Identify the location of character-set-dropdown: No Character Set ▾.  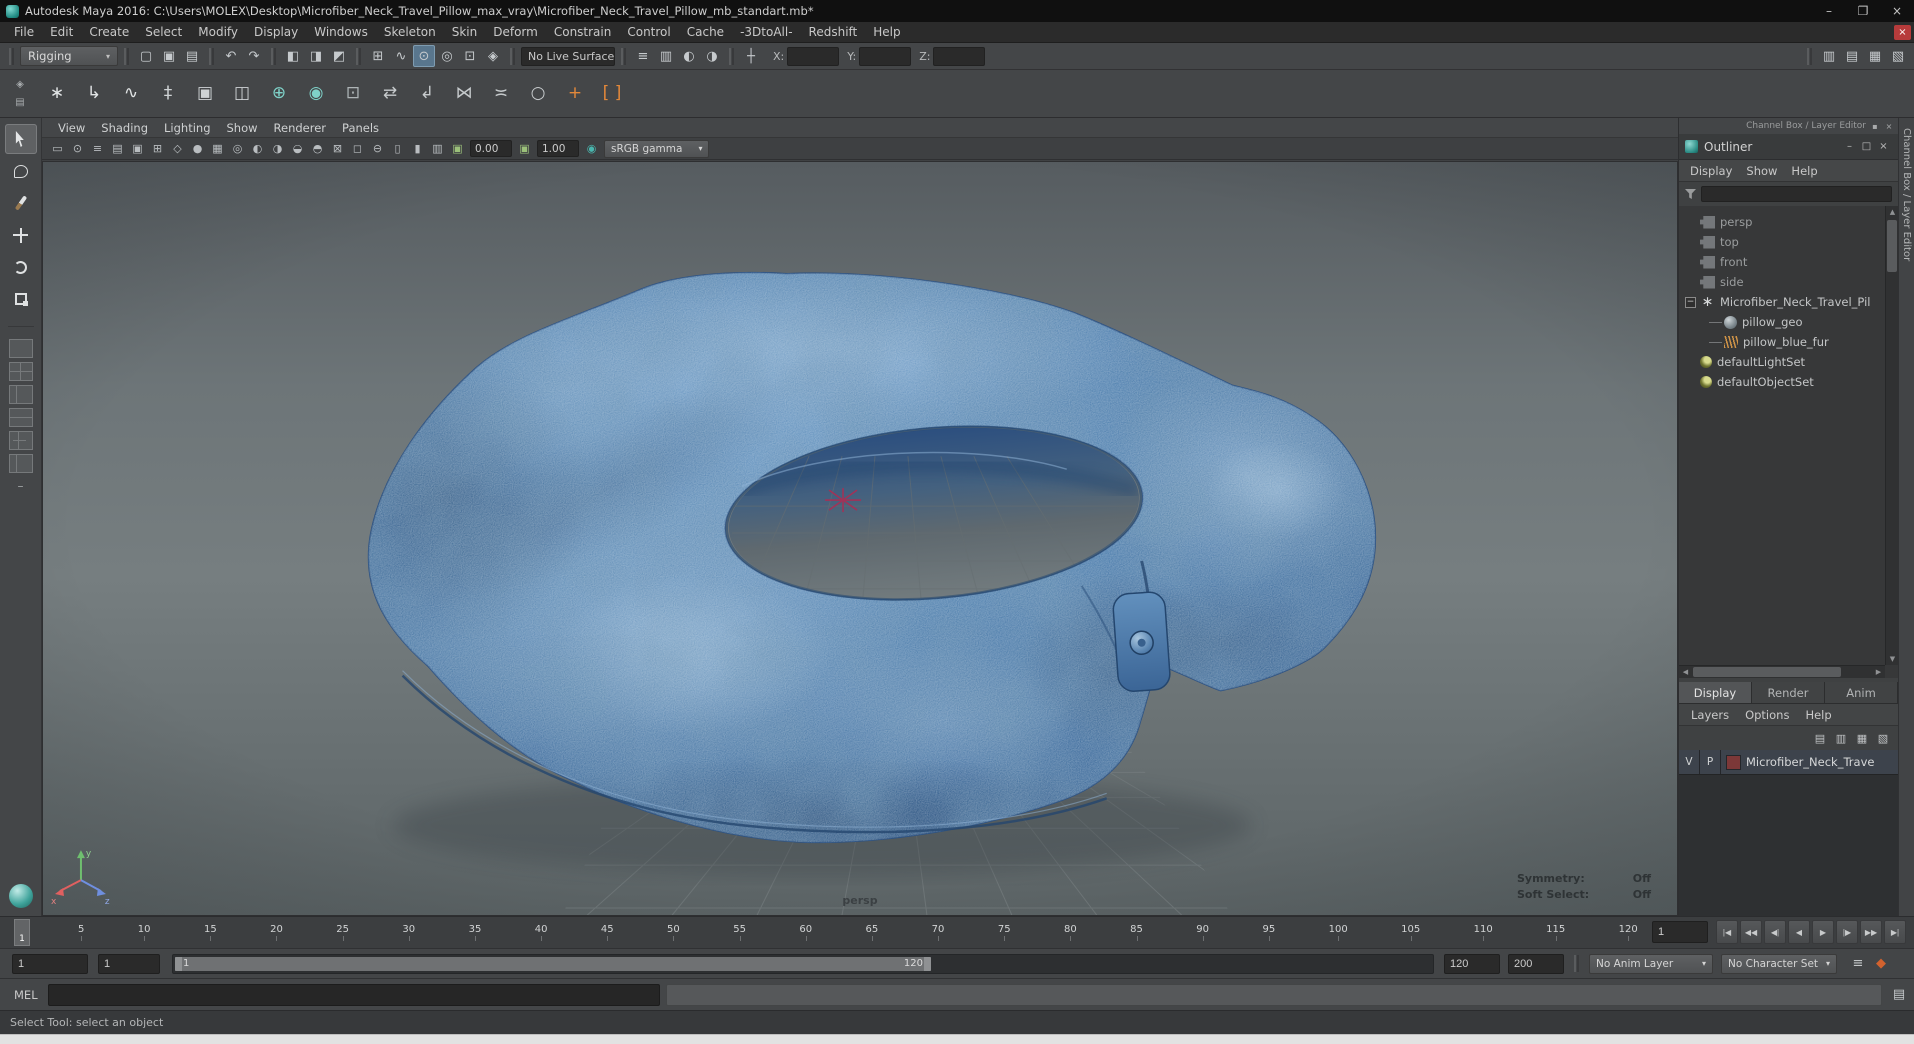
(1779, 963).